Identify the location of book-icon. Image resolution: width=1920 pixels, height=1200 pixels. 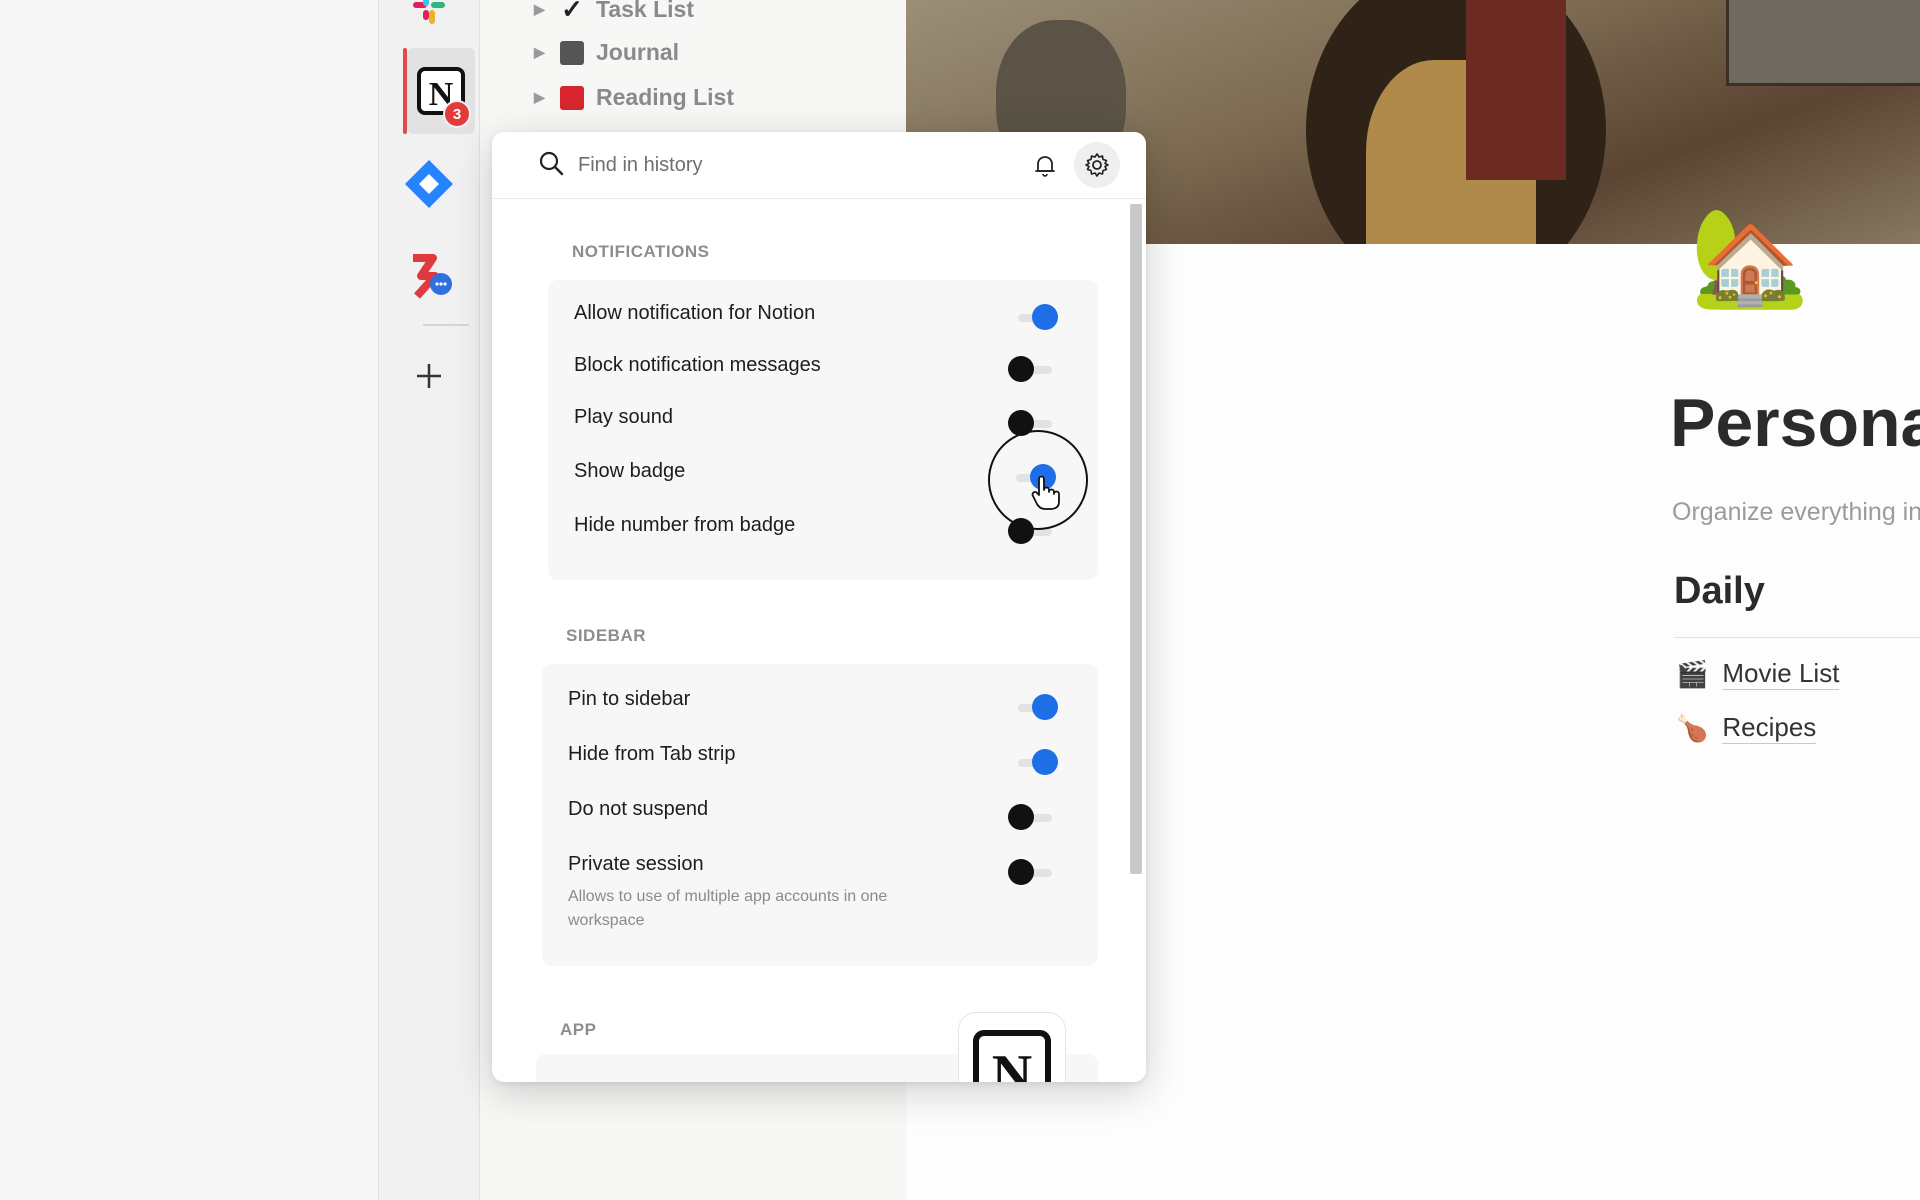
(572, 52).